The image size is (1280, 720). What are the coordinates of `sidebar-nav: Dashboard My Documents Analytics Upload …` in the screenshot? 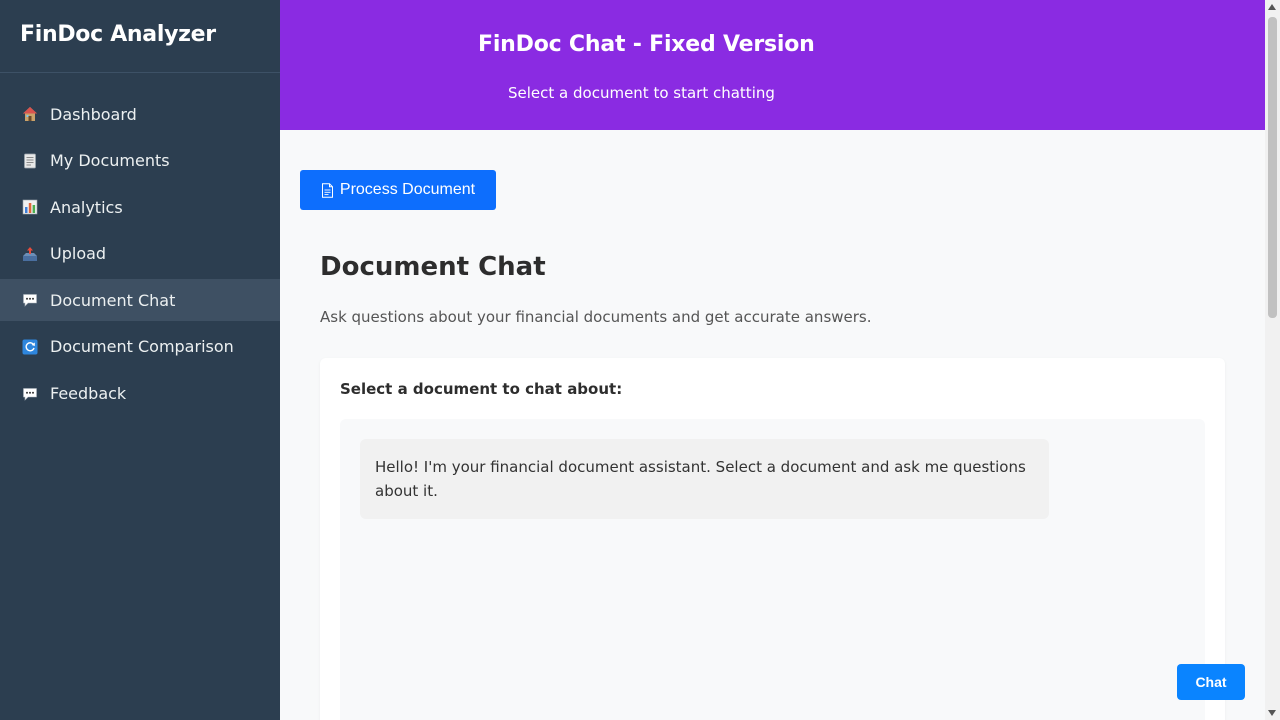 It's located at (140, 244).